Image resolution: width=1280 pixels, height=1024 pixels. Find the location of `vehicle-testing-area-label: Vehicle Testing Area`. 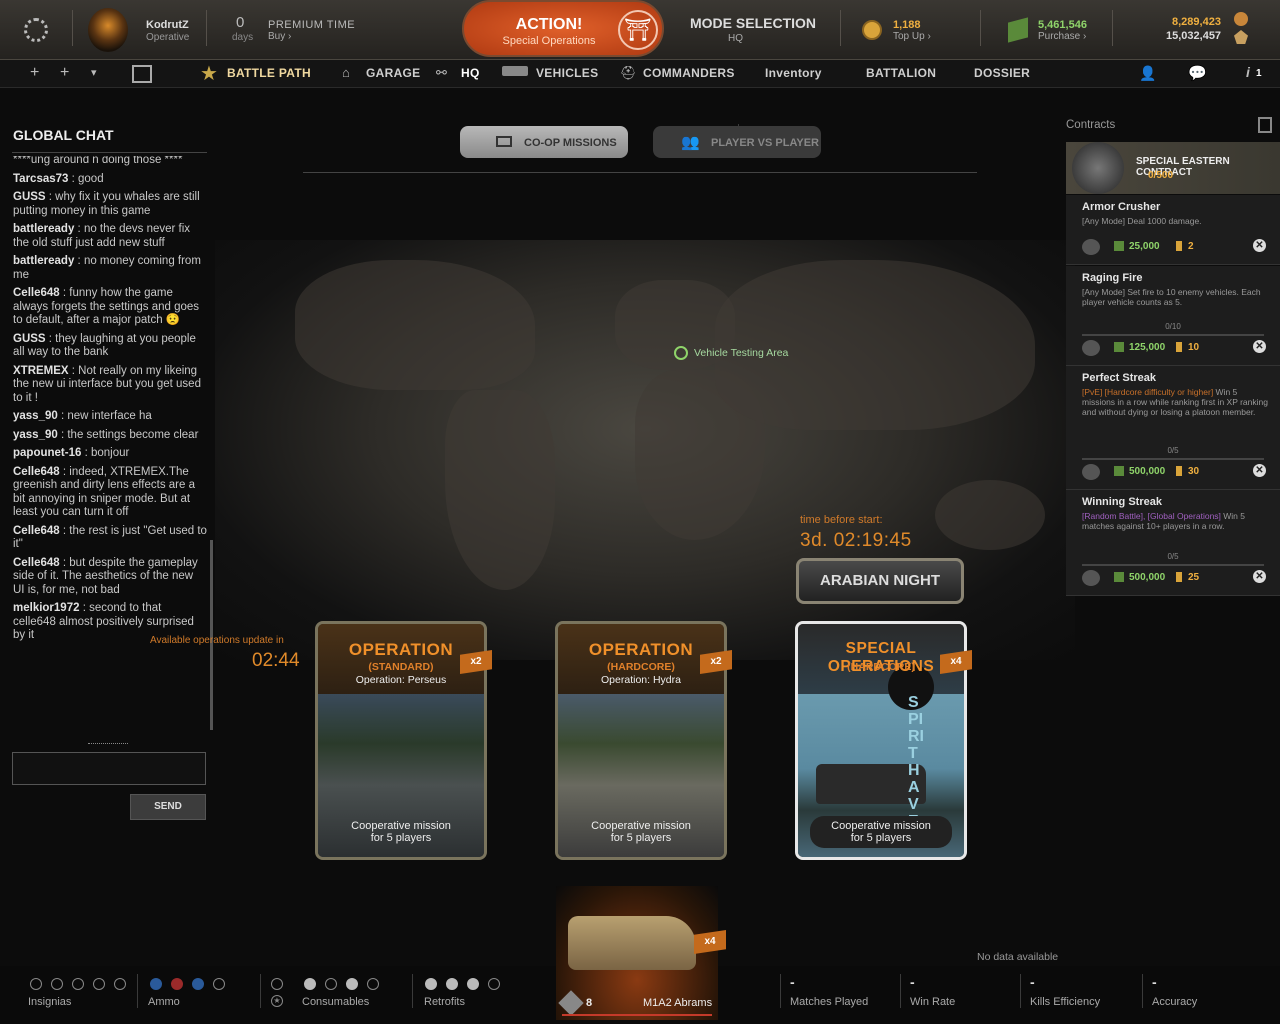

vehicle-testing-area-label: Vehicle Testing Area is located at coordinates (741, 353).